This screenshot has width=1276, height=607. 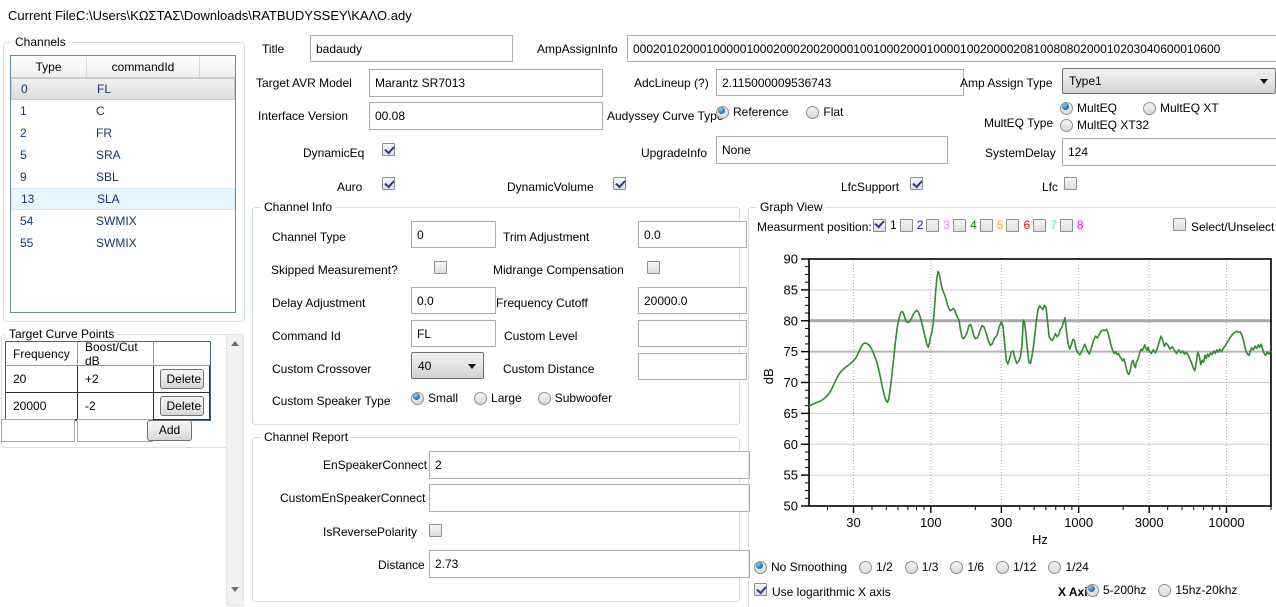 I want to click on channel-row: 2 FR, so click(x=123, y=133).